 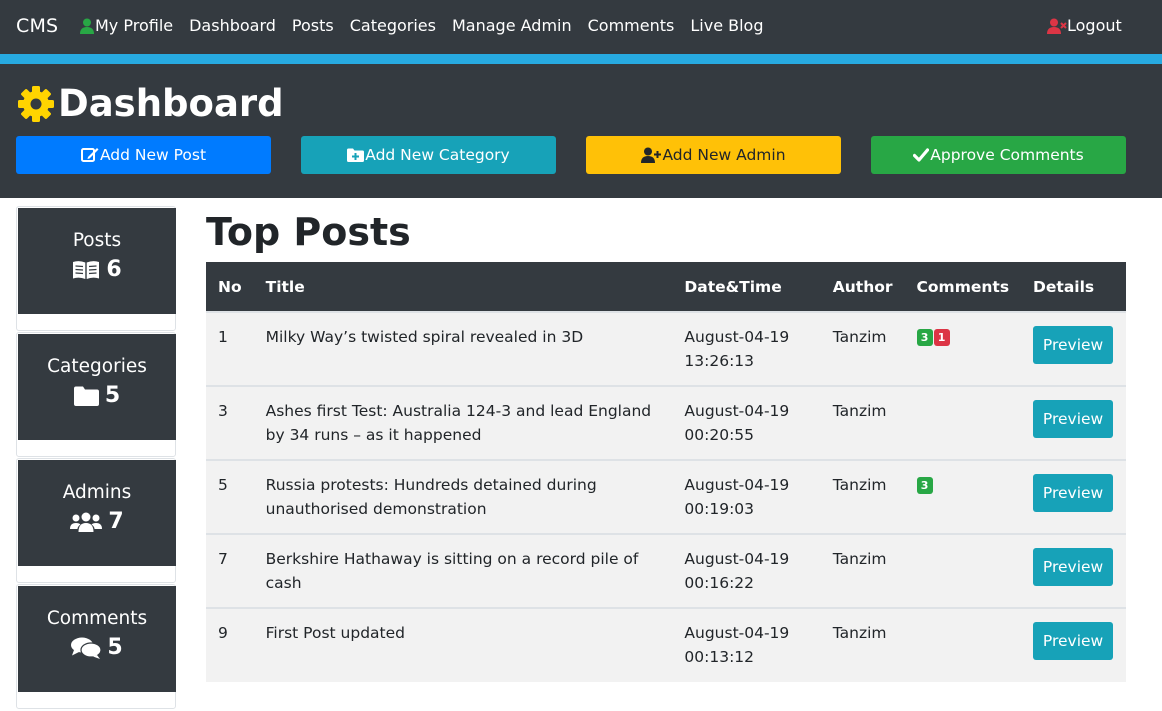 I want to click on cell-time: 00:13:12, so click(x=719, y=657).